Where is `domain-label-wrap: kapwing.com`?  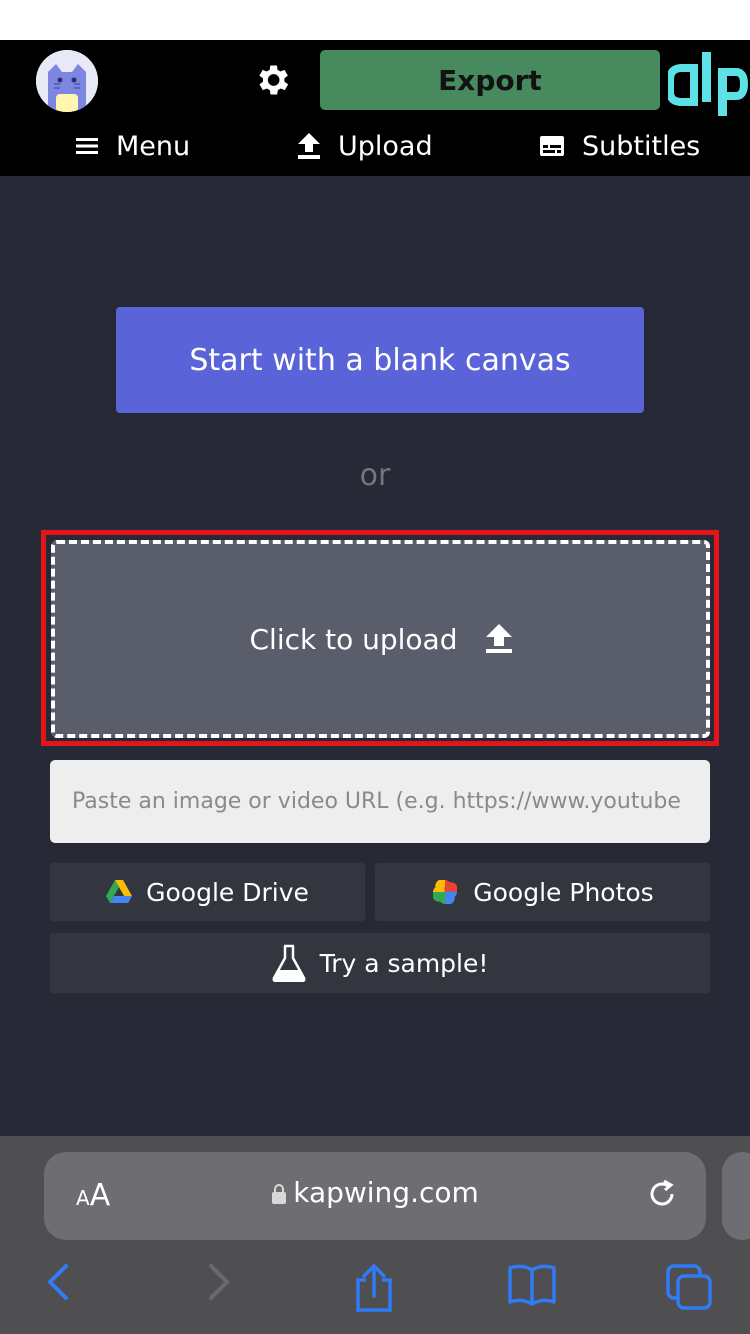 domain-label-wrap: kapwing.com is located at coordinates (375, 1192).